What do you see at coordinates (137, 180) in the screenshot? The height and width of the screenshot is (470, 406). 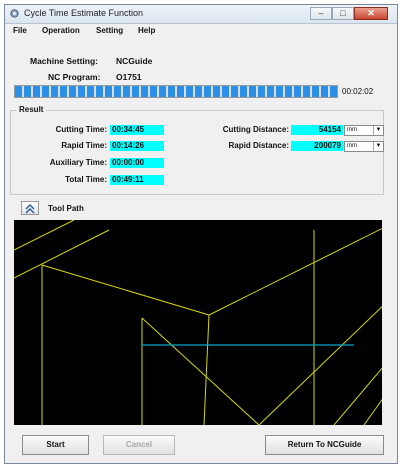 I see `total-time-value: 00:49:11` at bounding box center [137, 180].